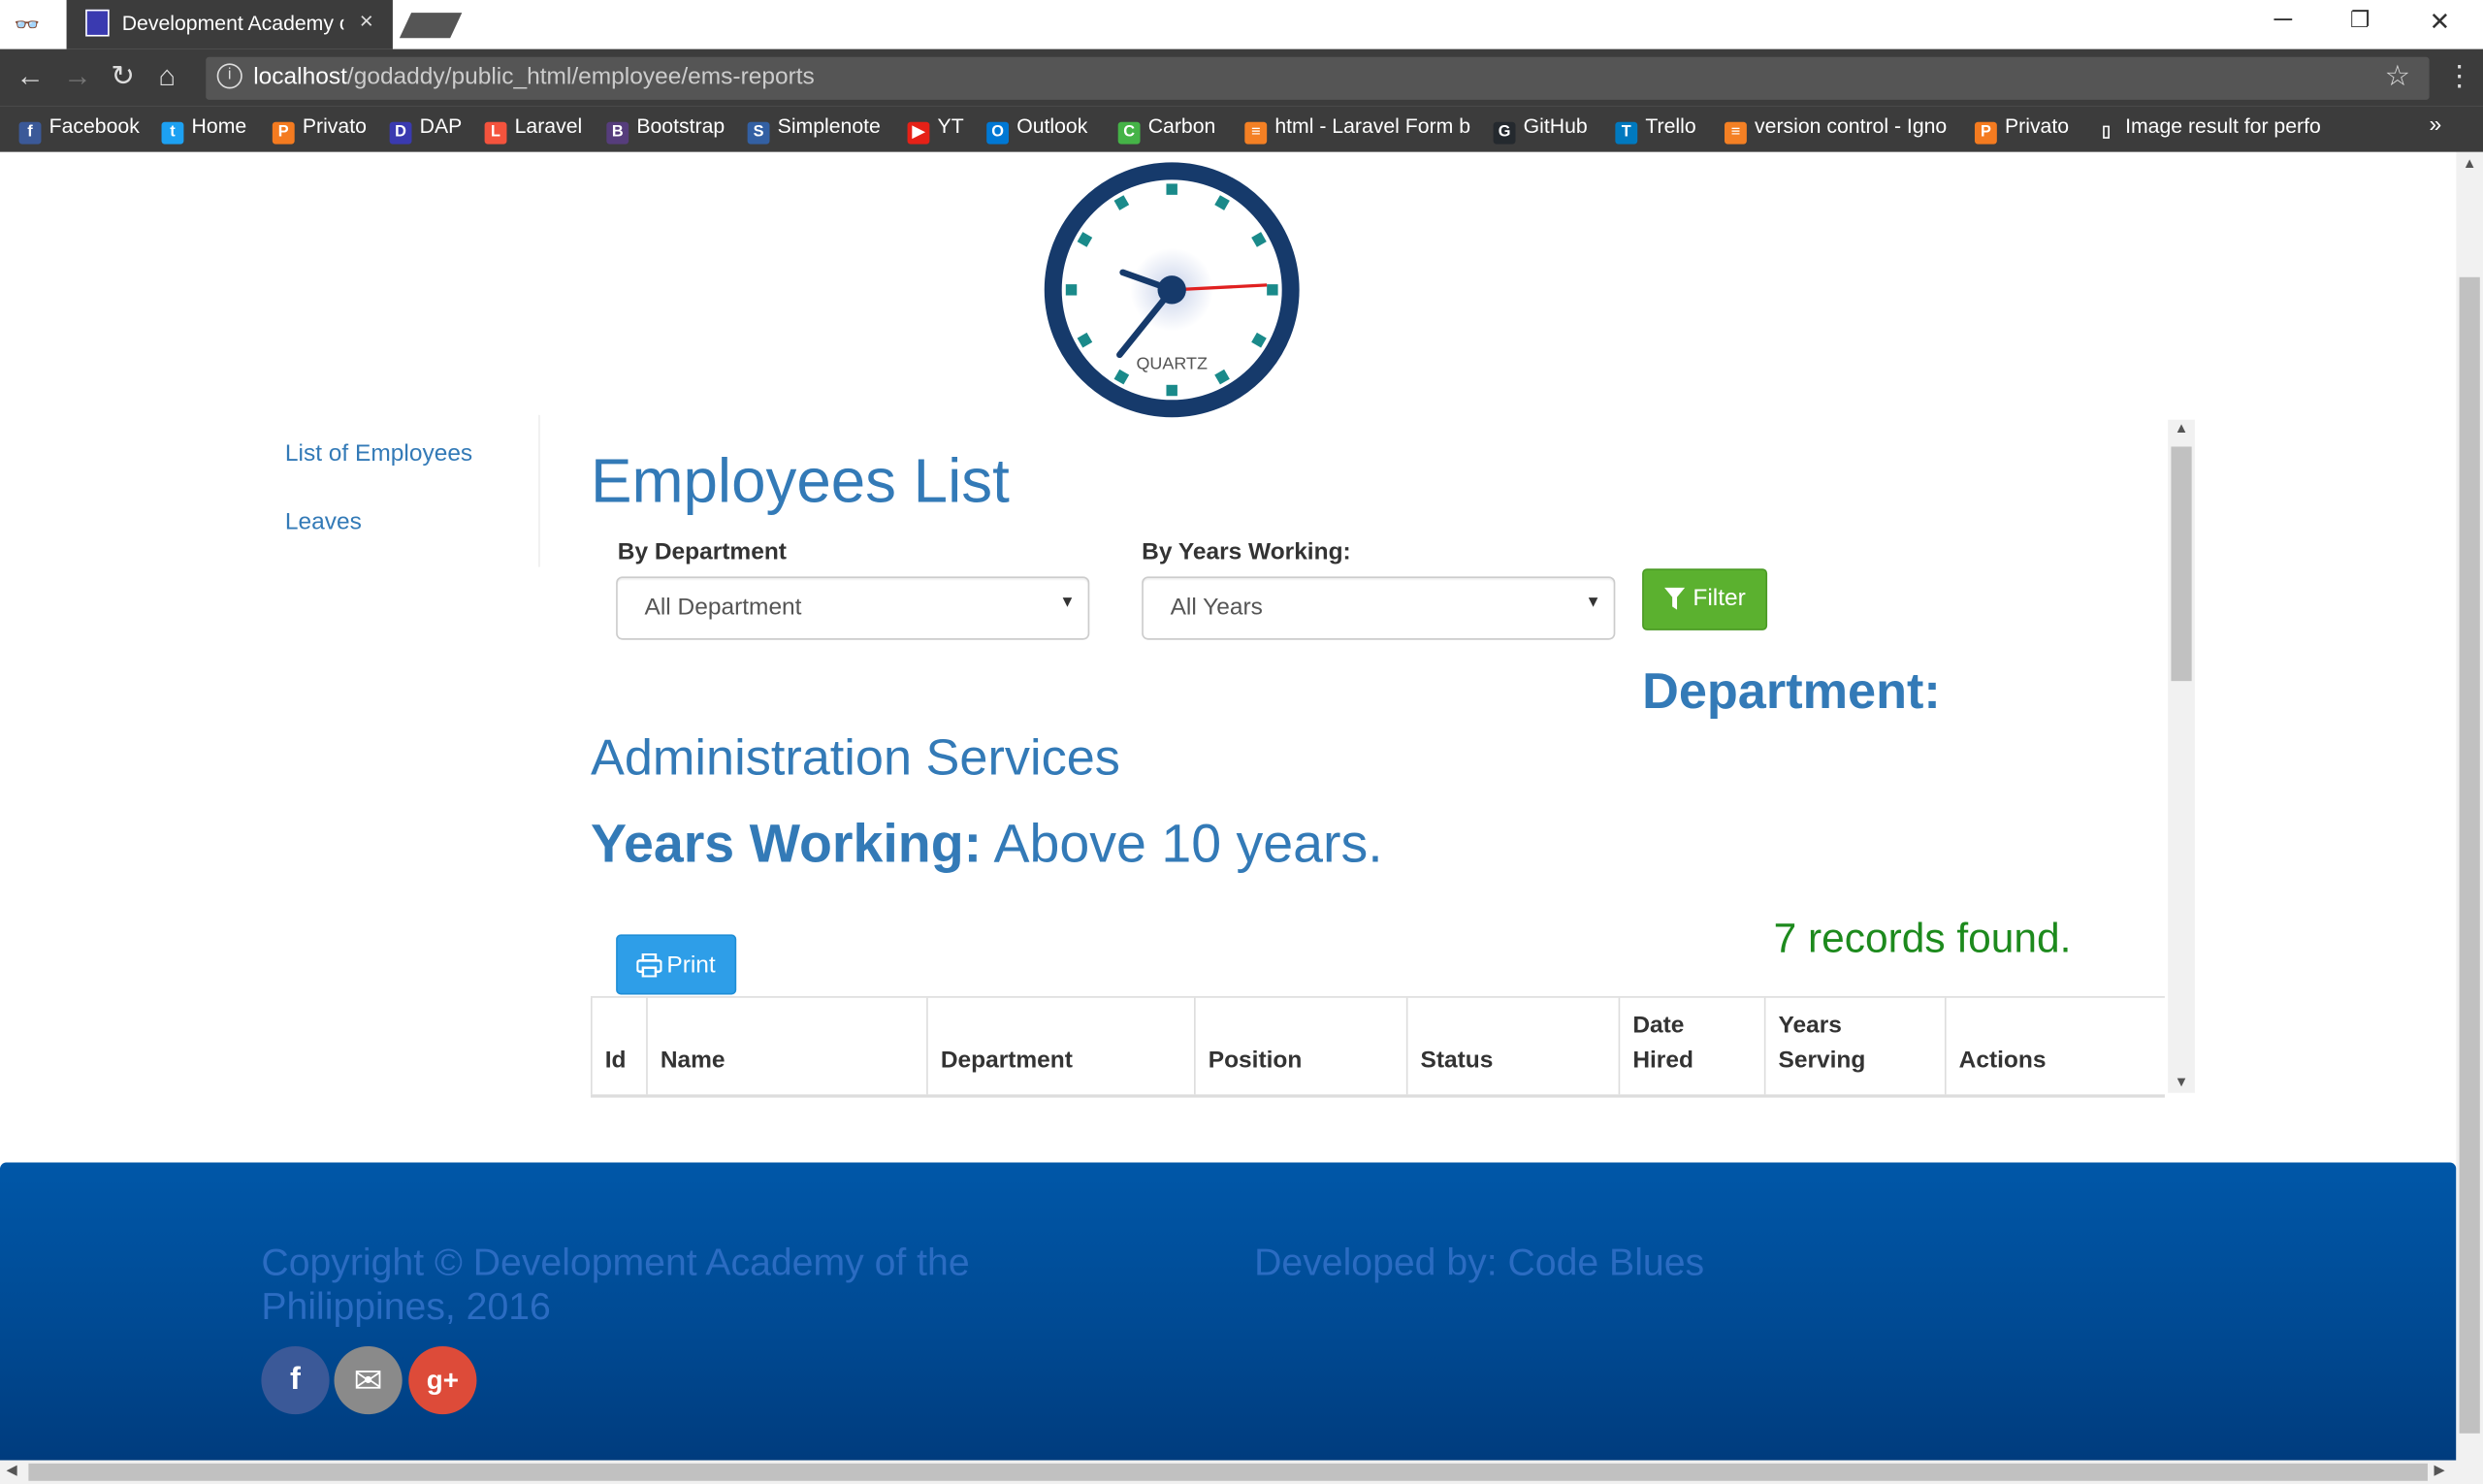  Describe the element at coordinates (28, 25) in the screenshot. I see `incognito-icon: 👓` at that location.